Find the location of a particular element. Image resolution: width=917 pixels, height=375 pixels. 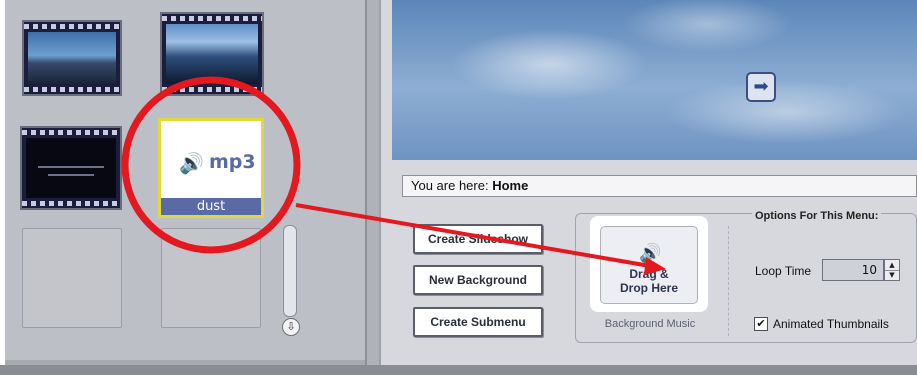

drop-zone-text: Drag & Drop Here is located at coordinates (649, 281).